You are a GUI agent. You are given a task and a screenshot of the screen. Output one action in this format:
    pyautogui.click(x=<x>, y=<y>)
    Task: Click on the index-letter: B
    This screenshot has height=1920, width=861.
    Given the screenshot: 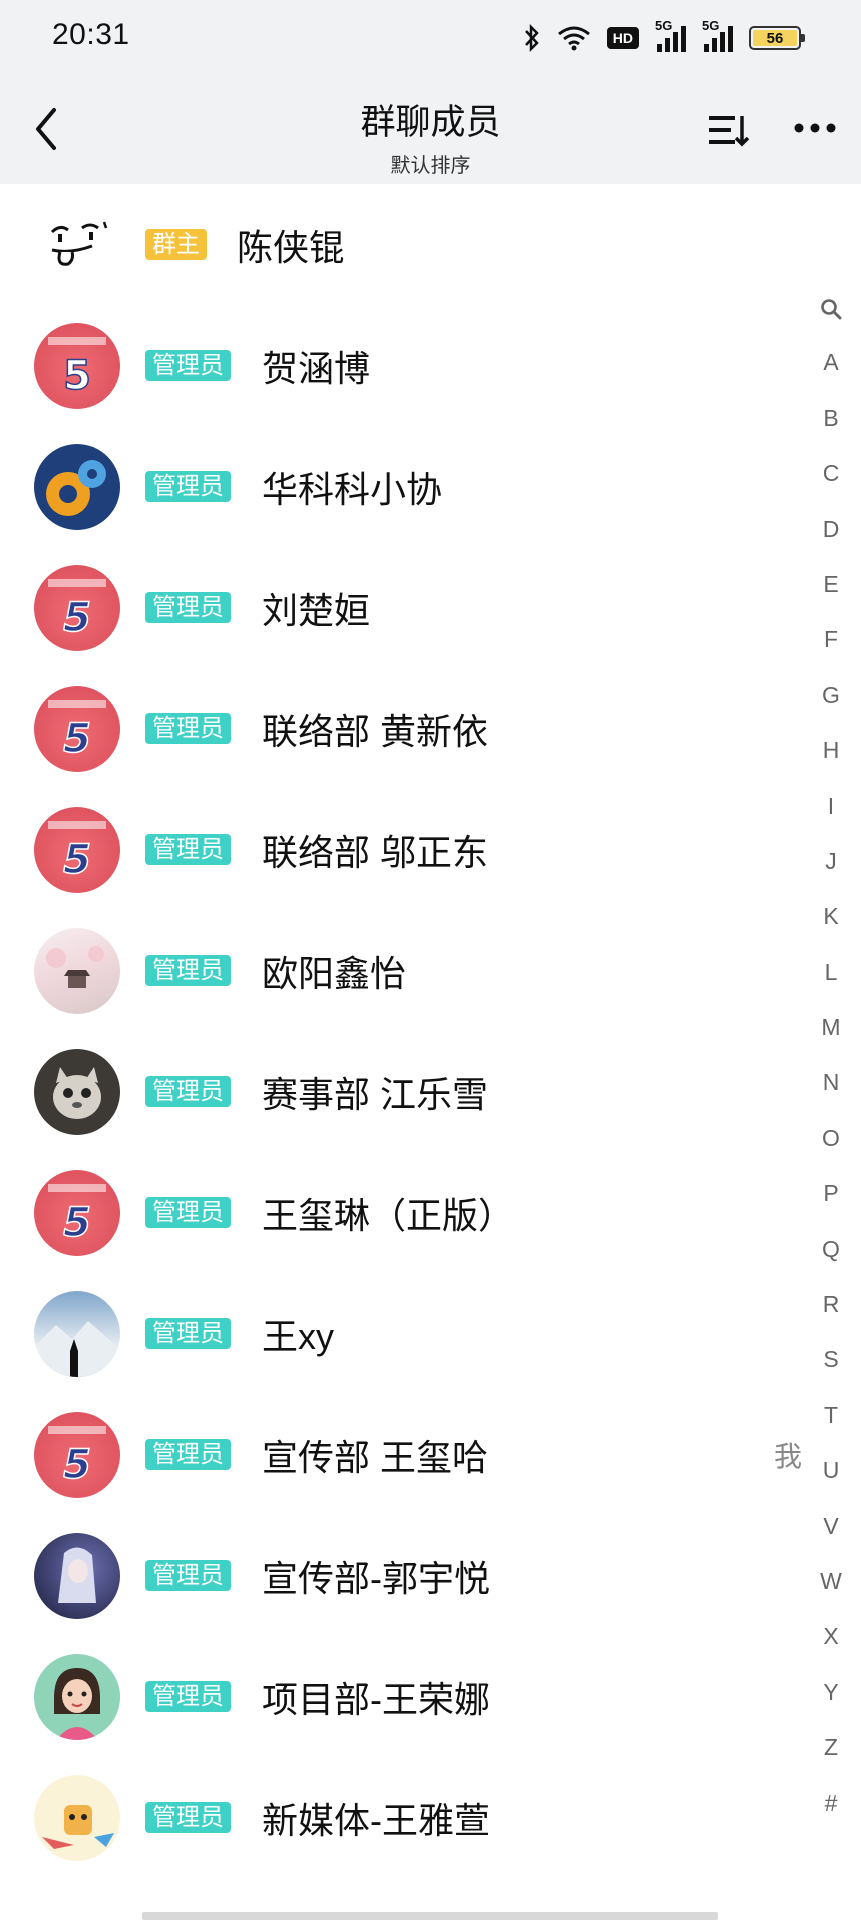 What is the action you would take?
    pyautogui.click(x=831, y=418)
    